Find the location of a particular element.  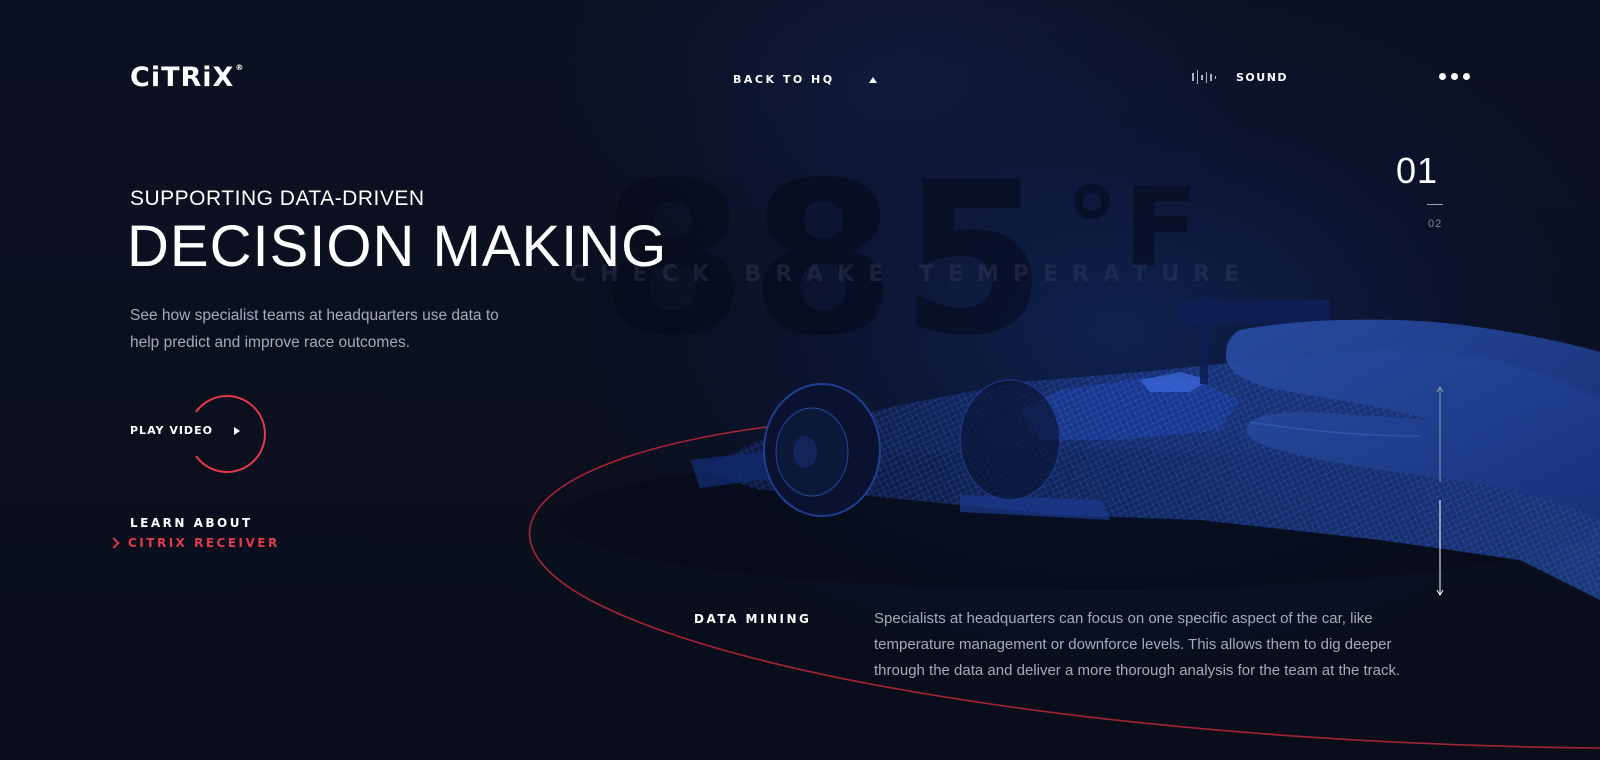

front-wheel is located at coordinates (822, 450).